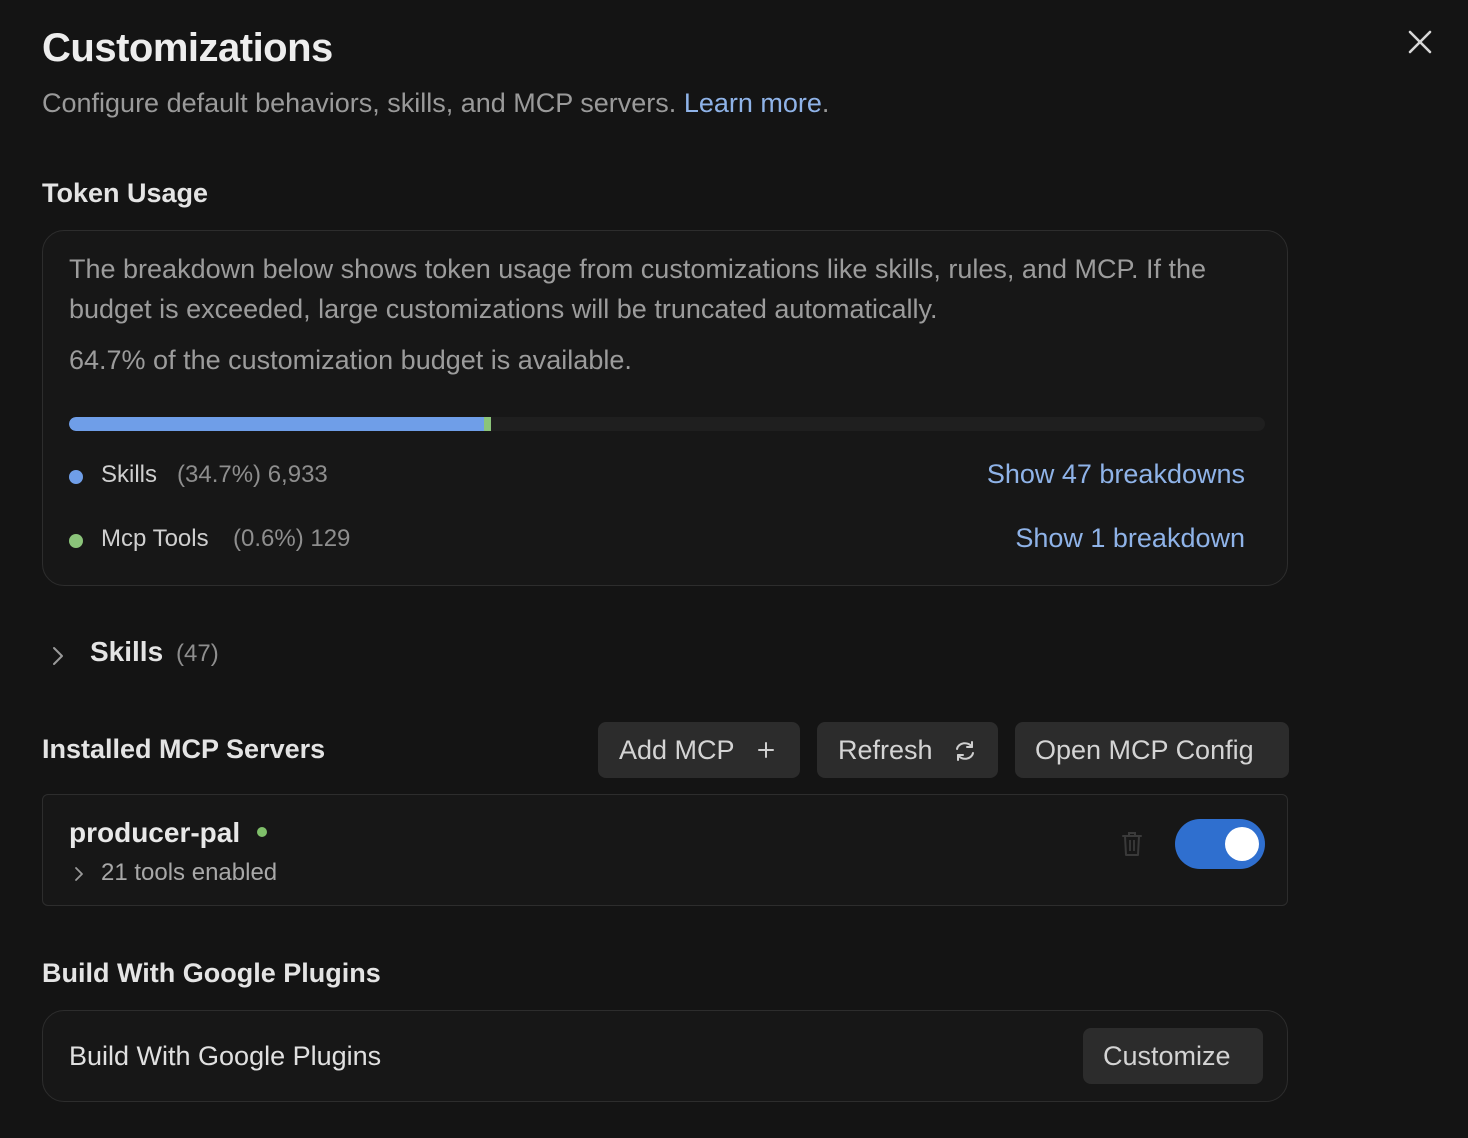 The width and height of the screenshot is (1468, 1138). Describe the element at coordinates (127, 651) in the screenshot. I see `skills-label: Skills` at that location.